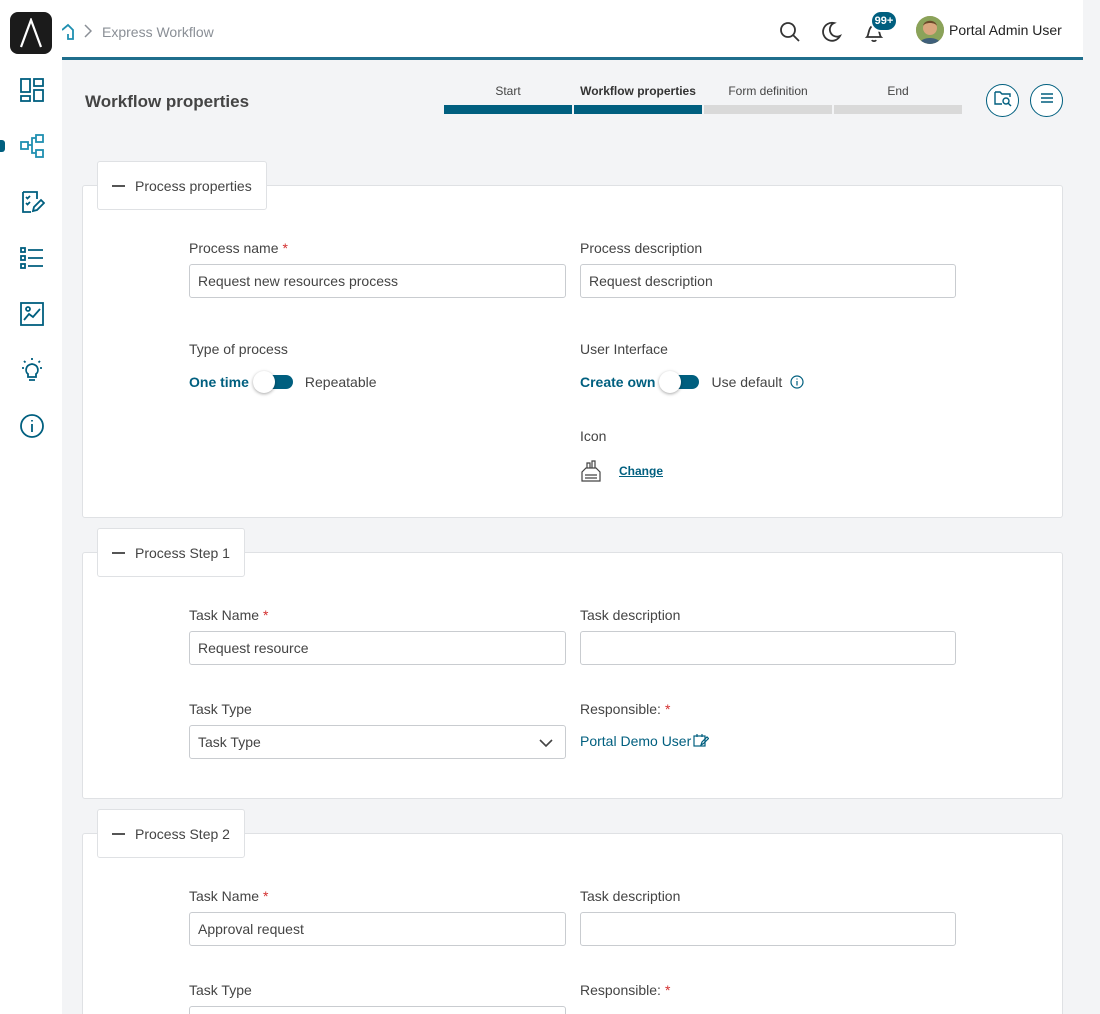 The width and height of the screenshot is (1100, 1014). I want to click on folder-search-icon, so click(1002, 100).